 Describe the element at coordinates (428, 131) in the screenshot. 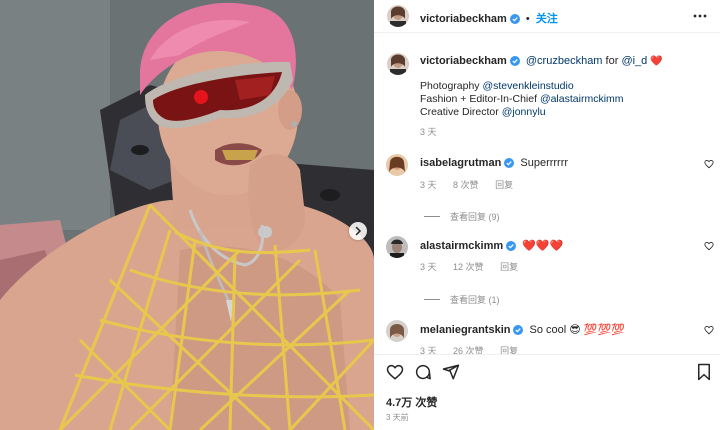

I see `caption-timestamp: 3 天` at that location.